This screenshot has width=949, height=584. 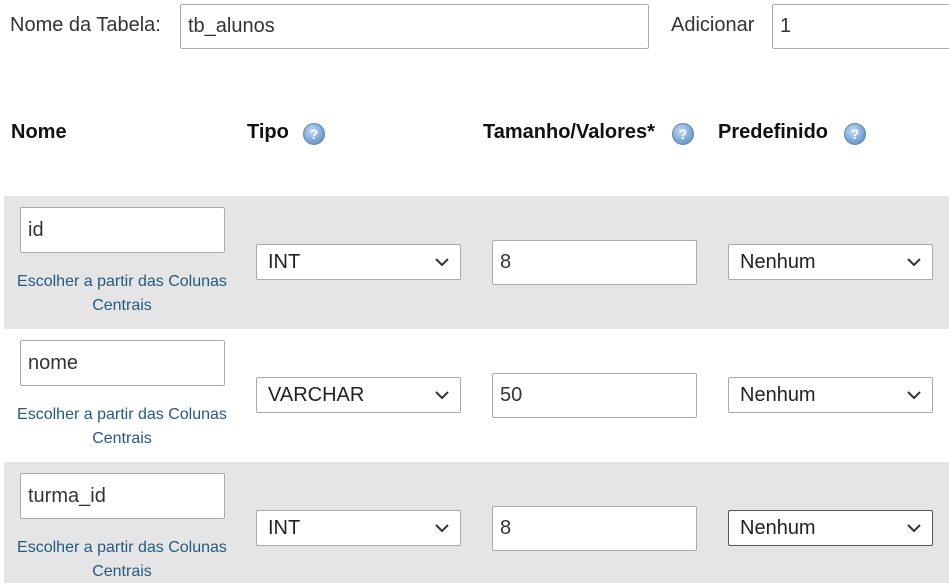 What do you see at coordinates (414, 26) in the screenshot?
I see `table-name-input: tb_alunos` at bounding box center [414, 26].